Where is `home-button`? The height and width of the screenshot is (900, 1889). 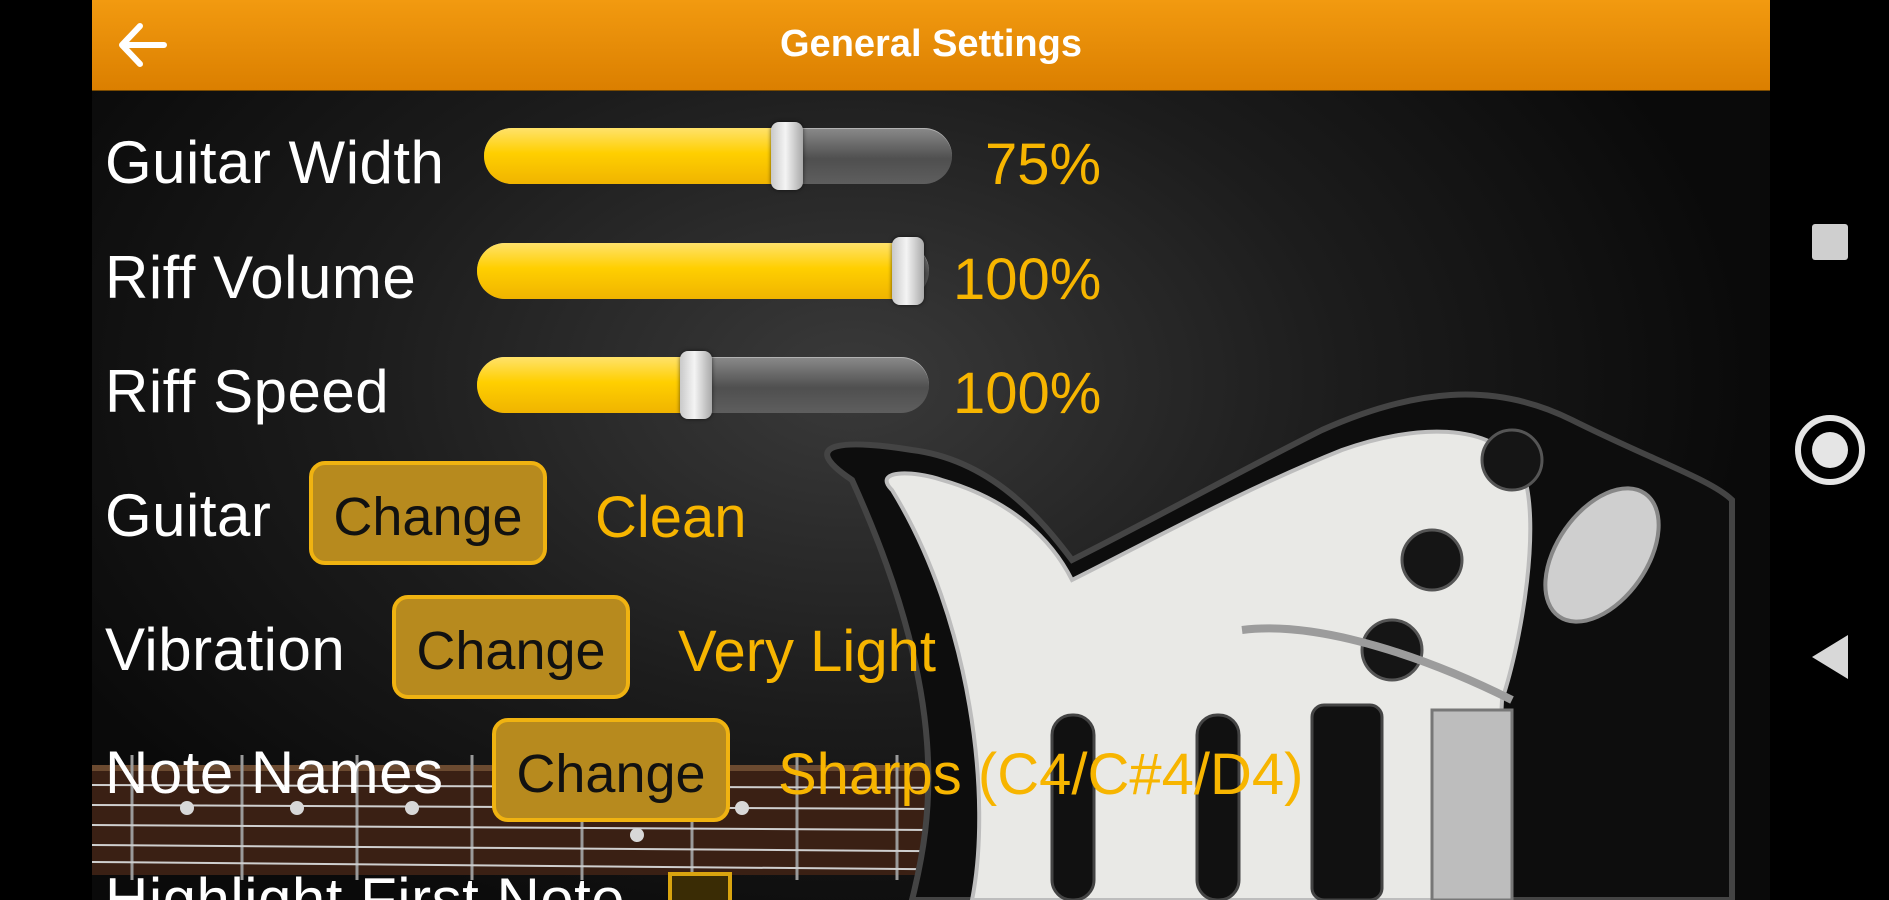
home-button is located at coordinates (1830, 450).